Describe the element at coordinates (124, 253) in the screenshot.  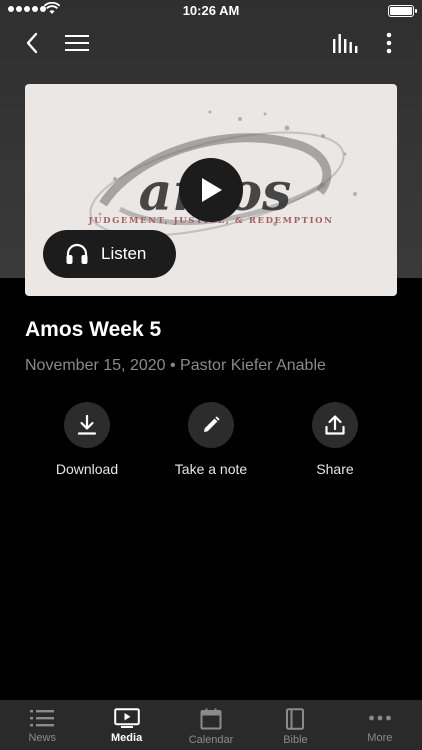
I see `listen-label: Listen` at that location.